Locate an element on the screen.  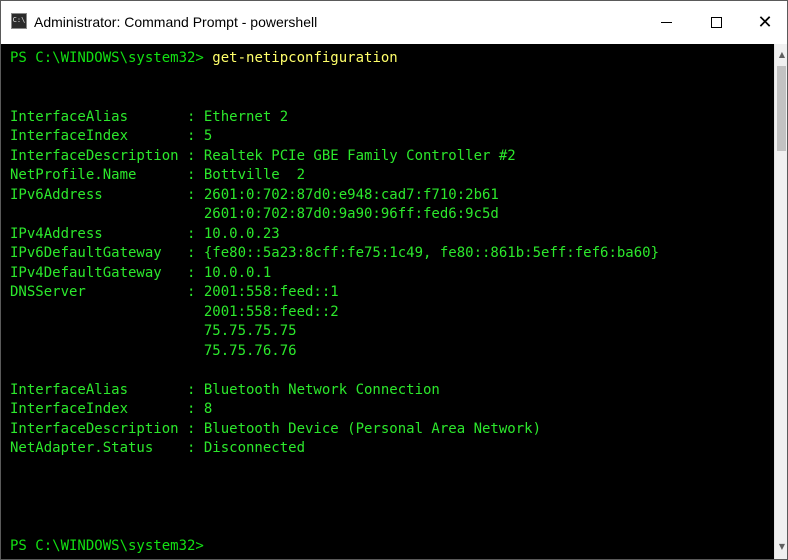
maximize-icon is located at coordinates (716, 22).